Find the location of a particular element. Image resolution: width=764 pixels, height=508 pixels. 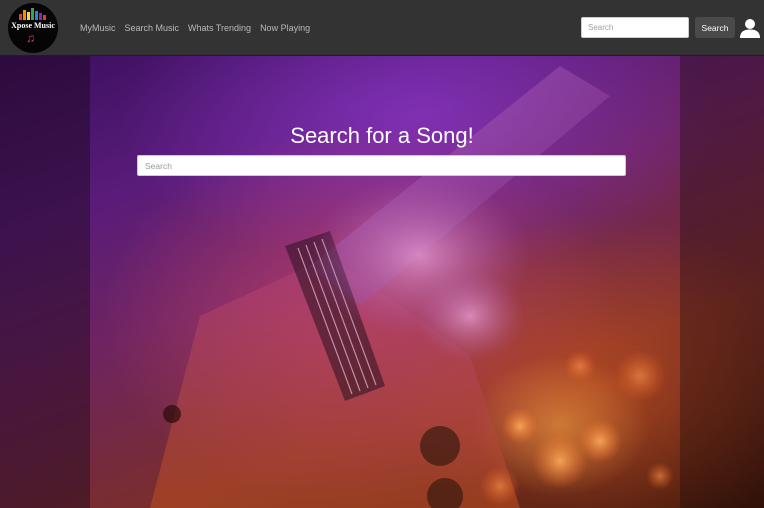

nav-link-whats-trending: Whats Trending is located at coordinates (219, 28).